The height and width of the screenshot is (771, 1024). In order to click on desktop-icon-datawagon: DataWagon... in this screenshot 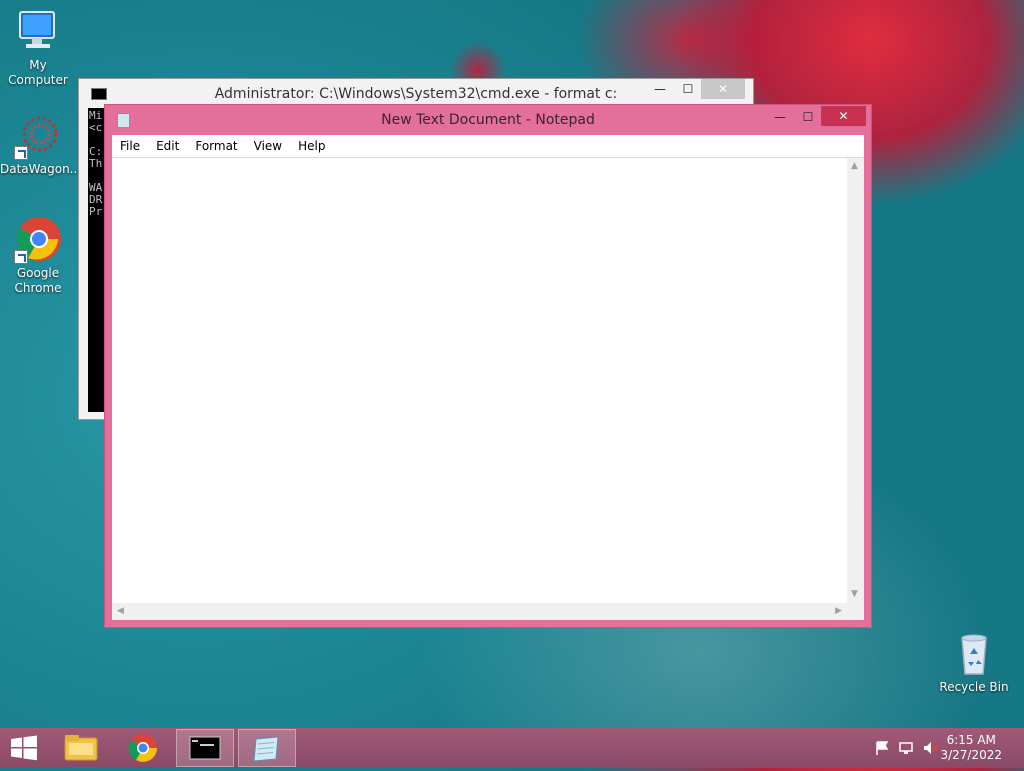, I will do `click(41, 144)`.